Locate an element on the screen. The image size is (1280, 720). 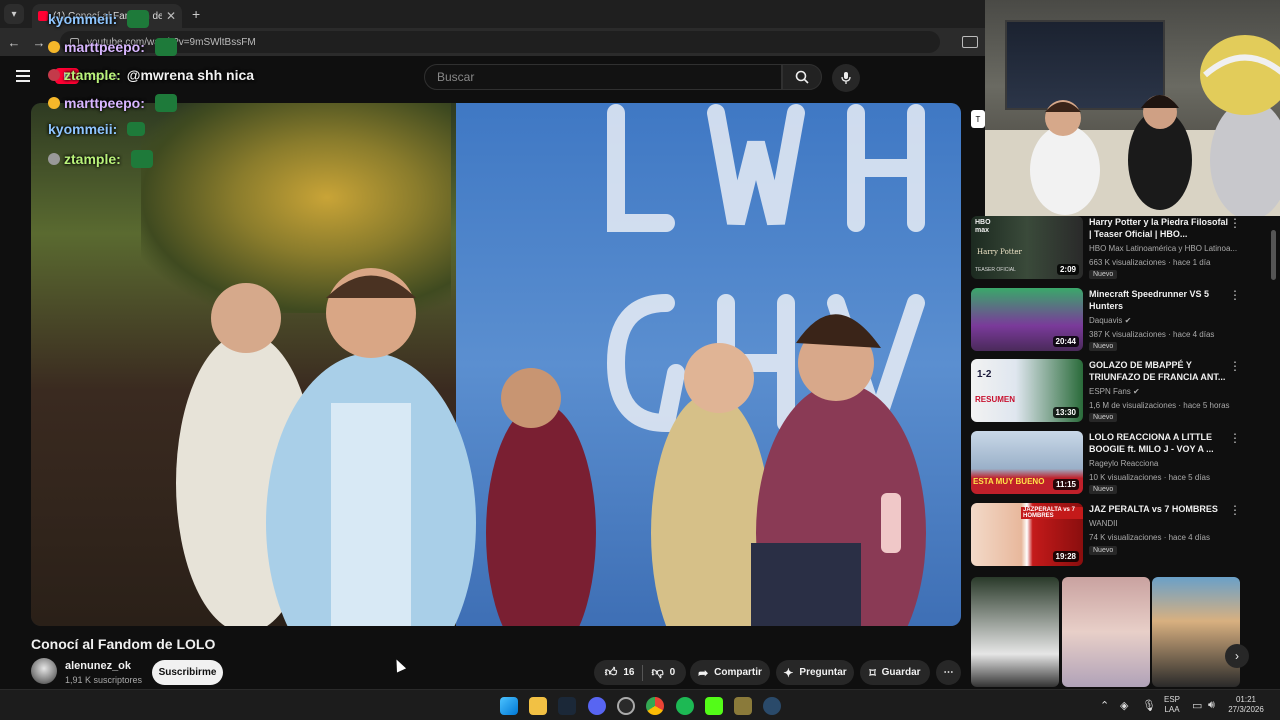
dislike-count: 0 is located at coordinates (672, 672).